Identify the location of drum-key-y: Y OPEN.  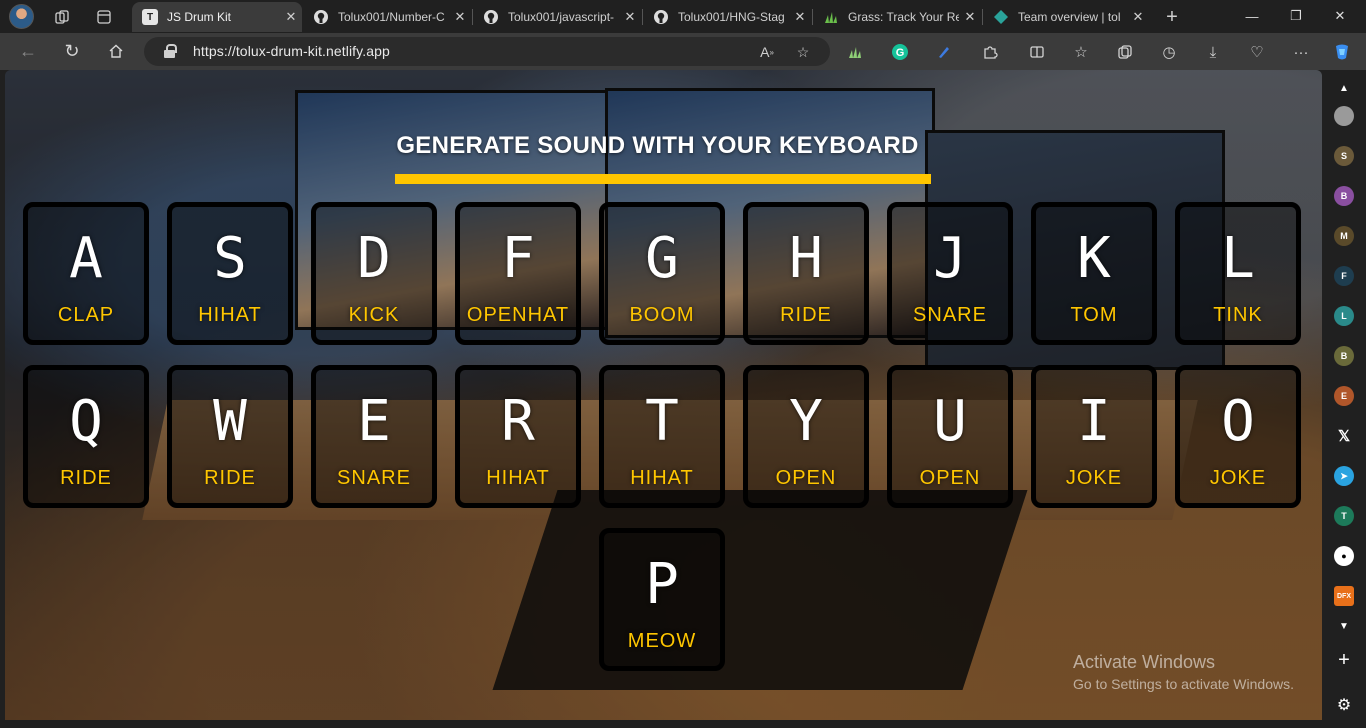
(806, 436).